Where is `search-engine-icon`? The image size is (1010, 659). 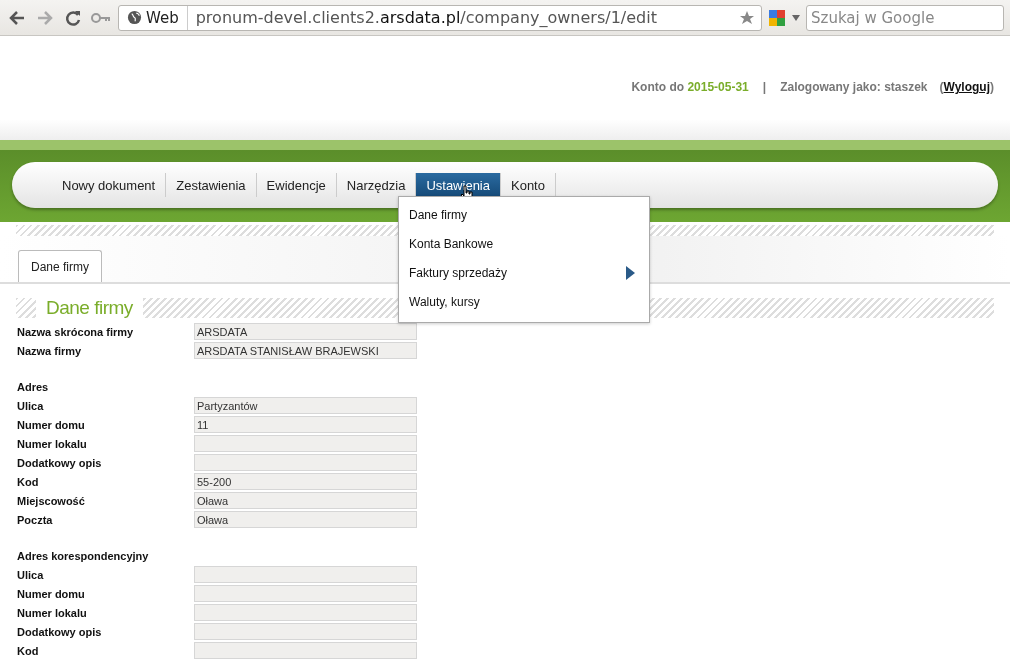
search-engine-icon is located at coordinates (777, 17).